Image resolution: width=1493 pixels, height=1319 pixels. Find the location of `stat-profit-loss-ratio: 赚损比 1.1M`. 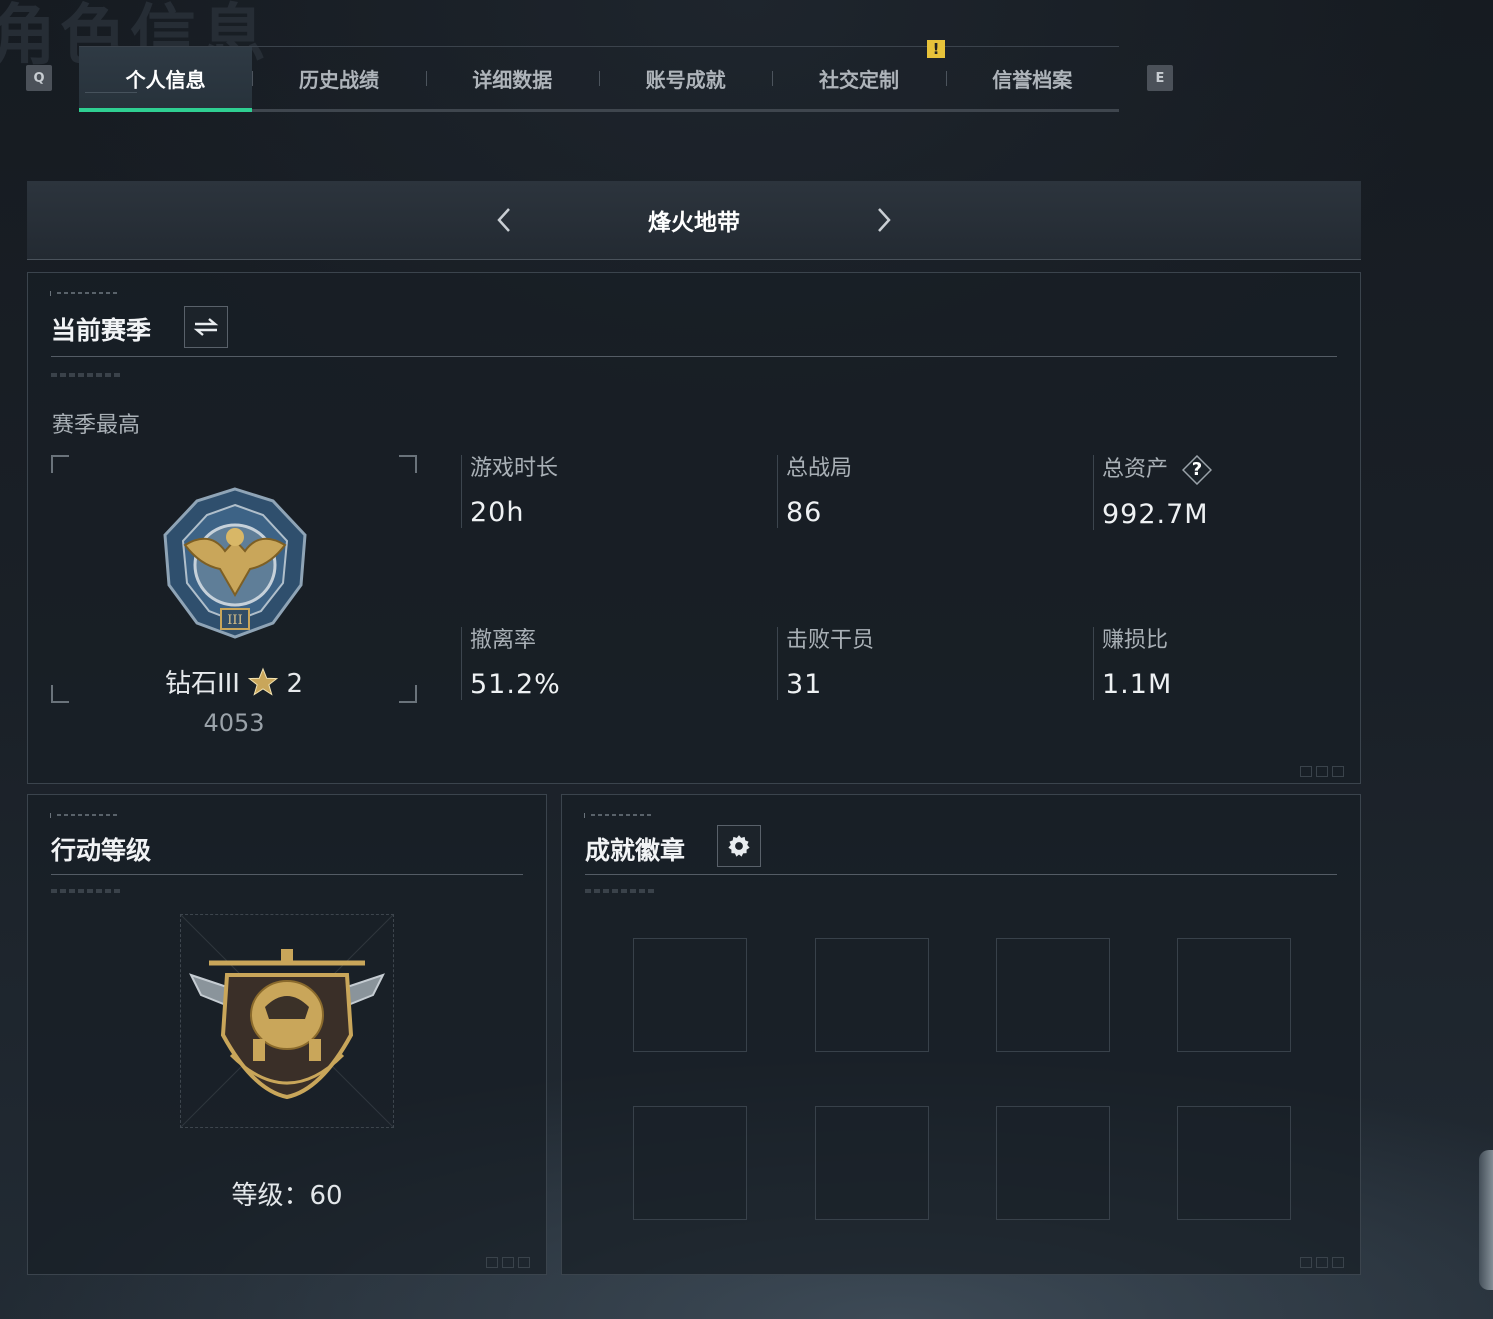

stat-profit-loss-ratio: 赚损比 1.1M is located at coordinates (1222, 663).